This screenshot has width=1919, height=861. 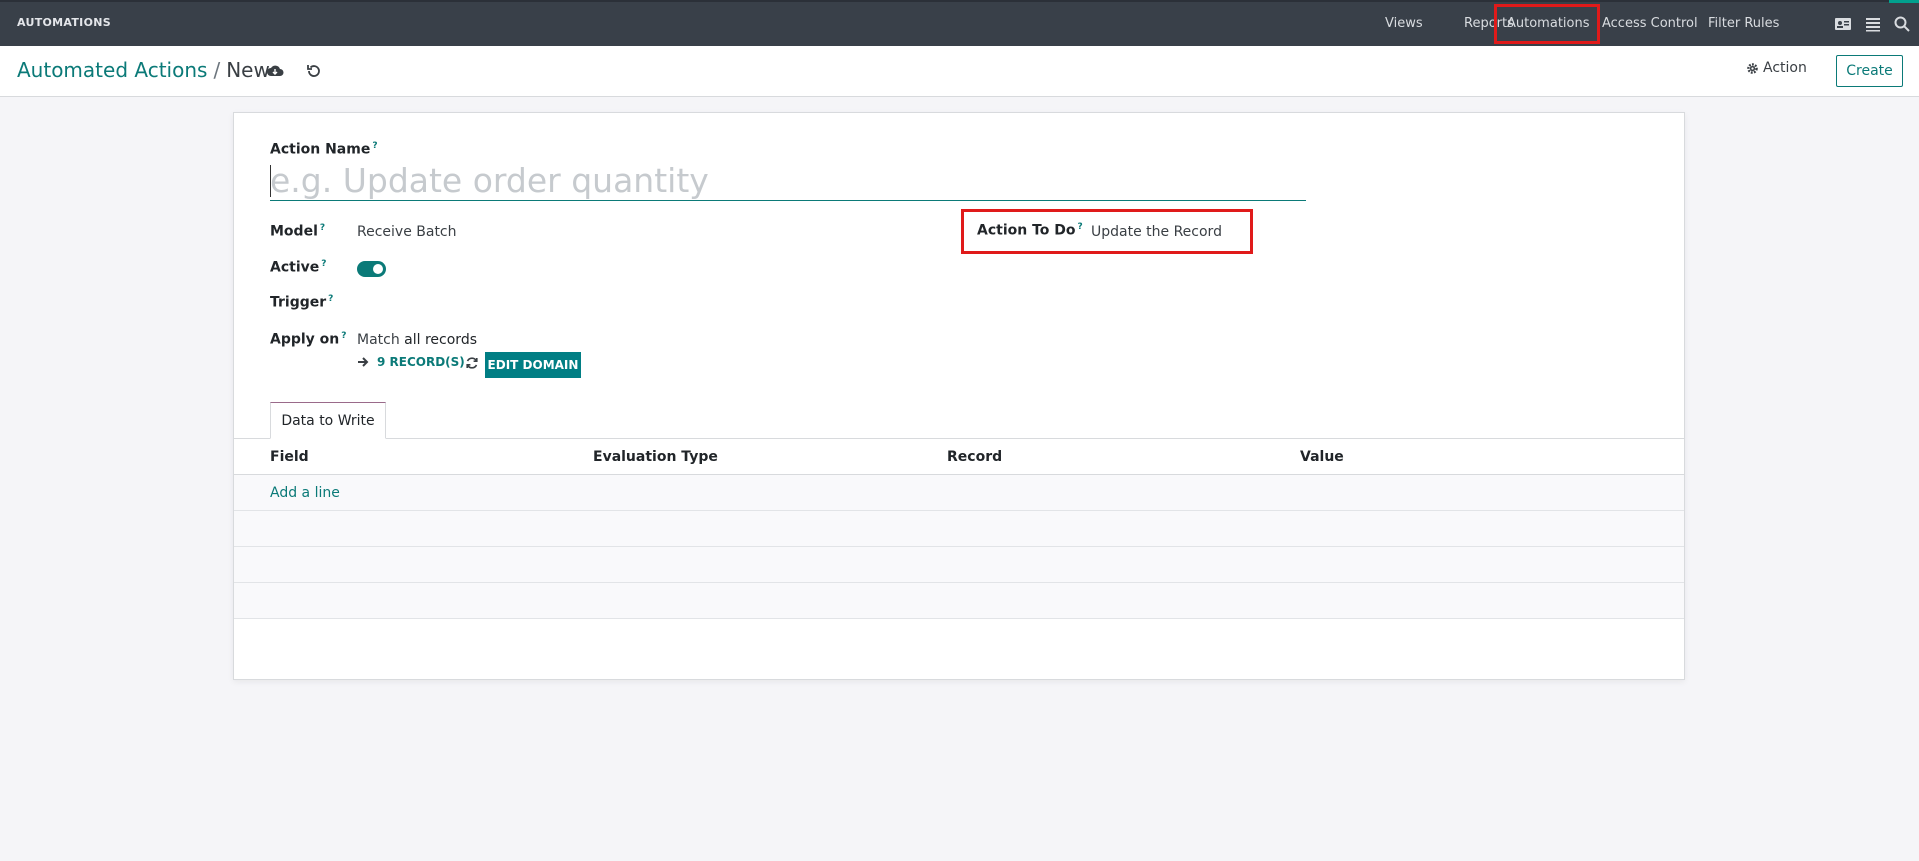 I want to click on menu-access-control: Access Control, so click(x=1650, y=24).